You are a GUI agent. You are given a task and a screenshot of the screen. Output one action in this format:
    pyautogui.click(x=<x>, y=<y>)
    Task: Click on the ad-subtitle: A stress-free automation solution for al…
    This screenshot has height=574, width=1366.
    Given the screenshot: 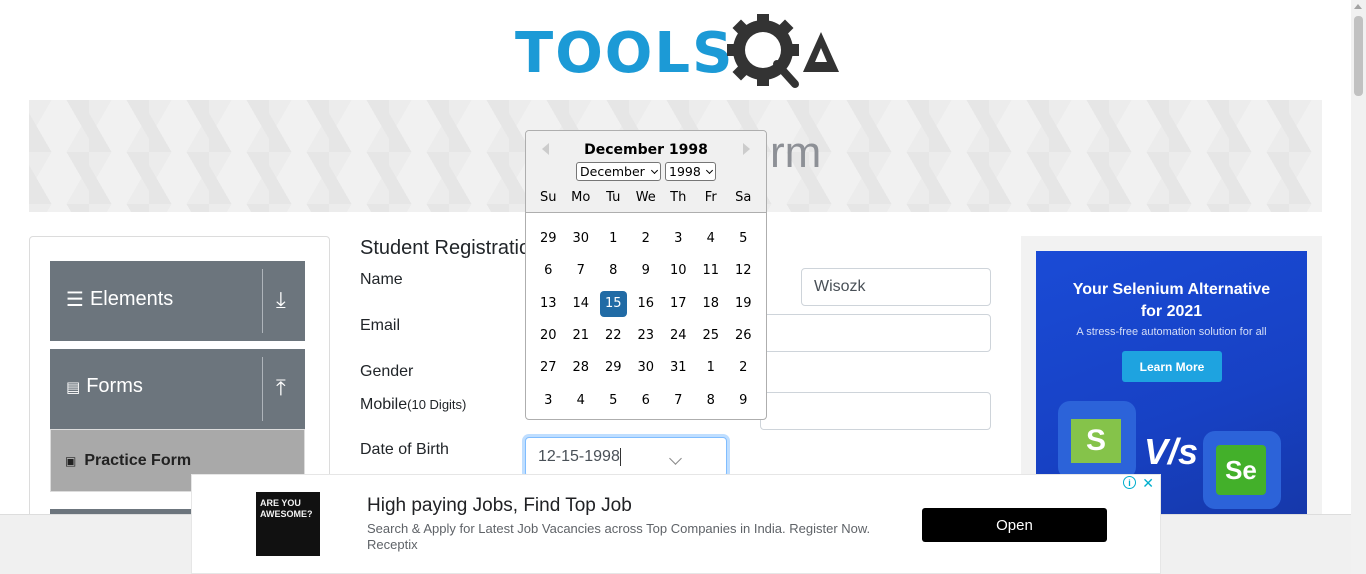 What is the action you would take?
    pyautogui.click(x=1171, y=332)
    